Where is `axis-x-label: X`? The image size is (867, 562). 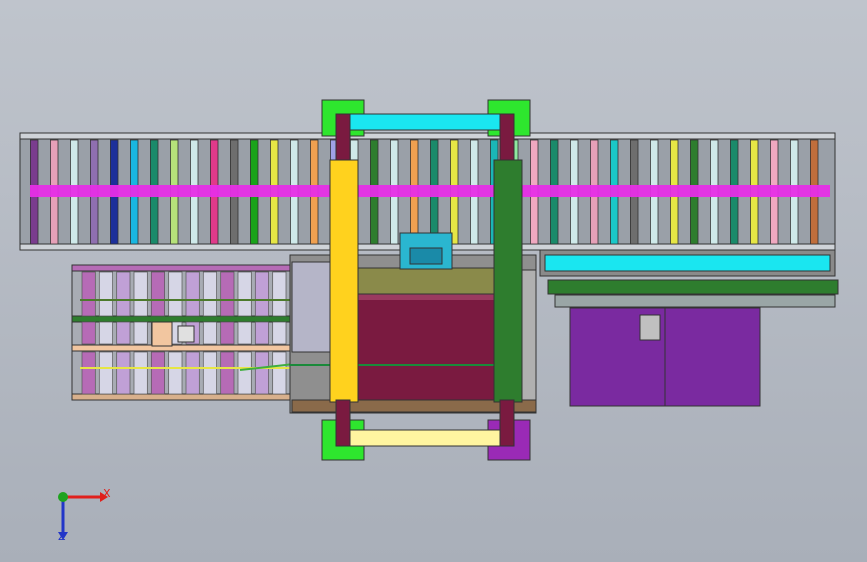 axis-x-label: X is located at coordinates (107, 493).